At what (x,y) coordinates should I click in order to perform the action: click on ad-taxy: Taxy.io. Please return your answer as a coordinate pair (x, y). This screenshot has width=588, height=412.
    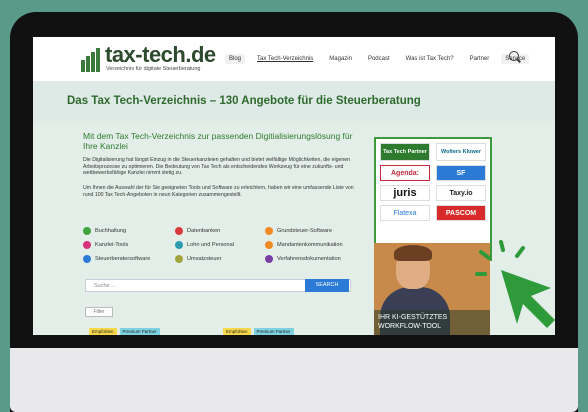
    Looking at the image, I should click on (461, 193).